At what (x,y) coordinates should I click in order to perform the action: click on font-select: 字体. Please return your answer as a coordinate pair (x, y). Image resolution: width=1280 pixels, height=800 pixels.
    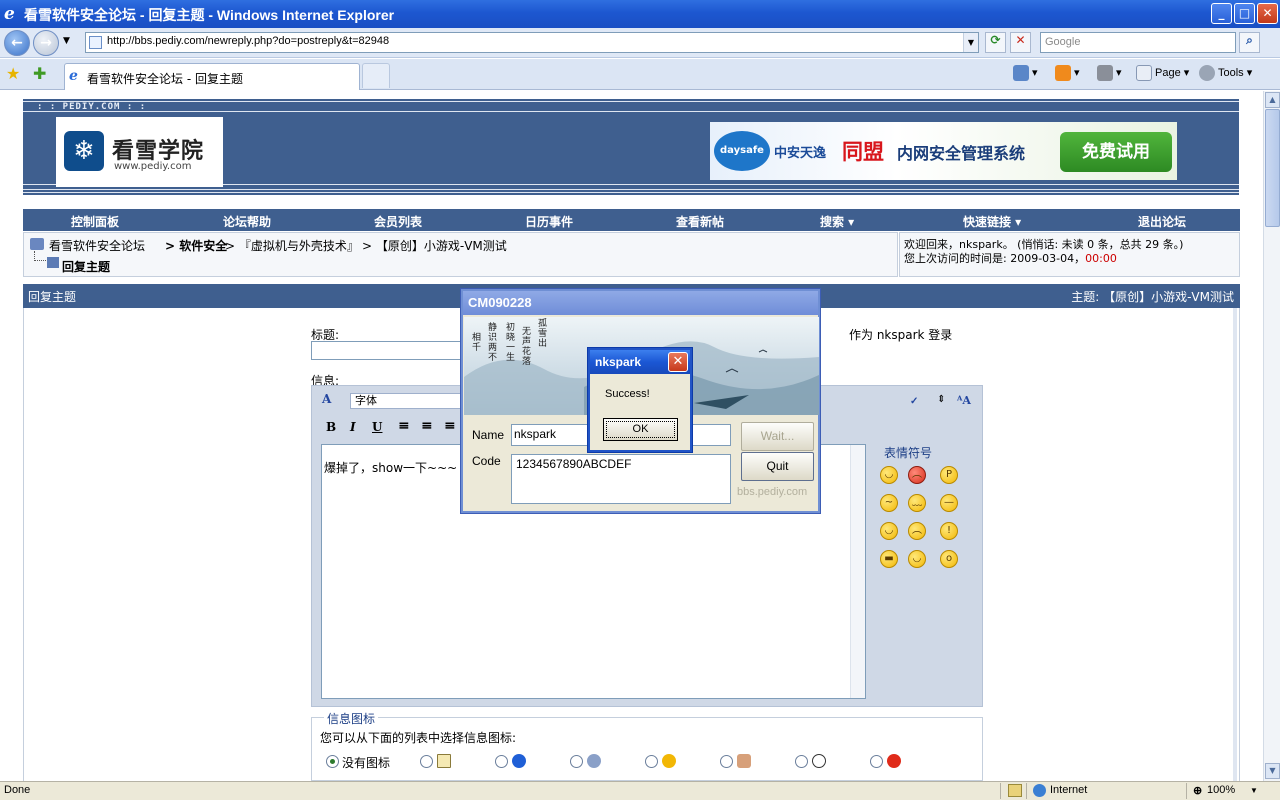
    Looking at the image, I should click on (408, 401).